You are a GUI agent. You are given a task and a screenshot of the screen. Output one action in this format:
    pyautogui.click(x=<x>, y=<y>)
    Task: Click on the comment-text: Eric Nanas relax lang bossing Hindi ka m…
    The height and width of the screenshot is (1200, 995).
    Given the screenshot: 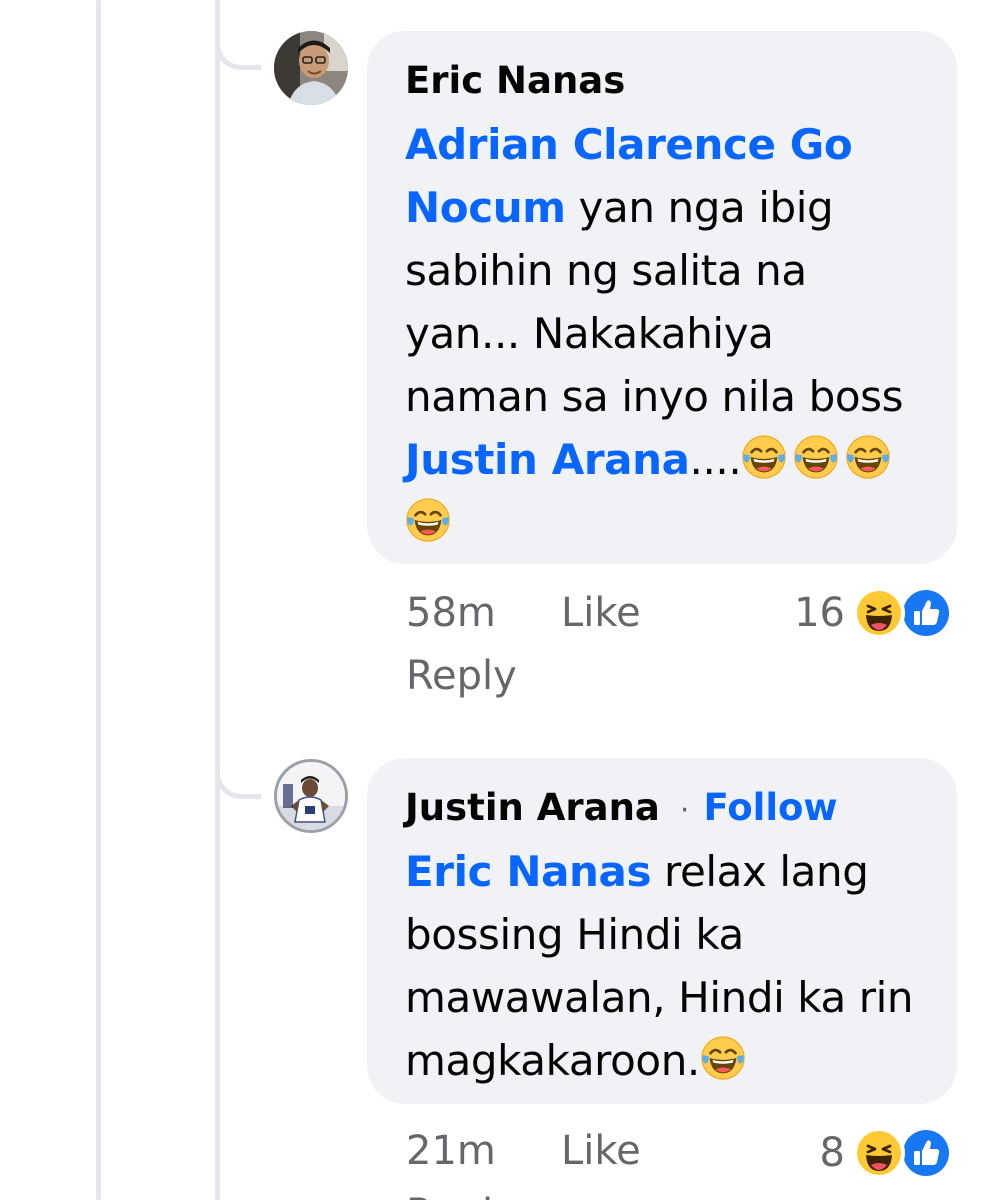 What is the action you would take?
    pyautogui.click(x=665, y=966)
    